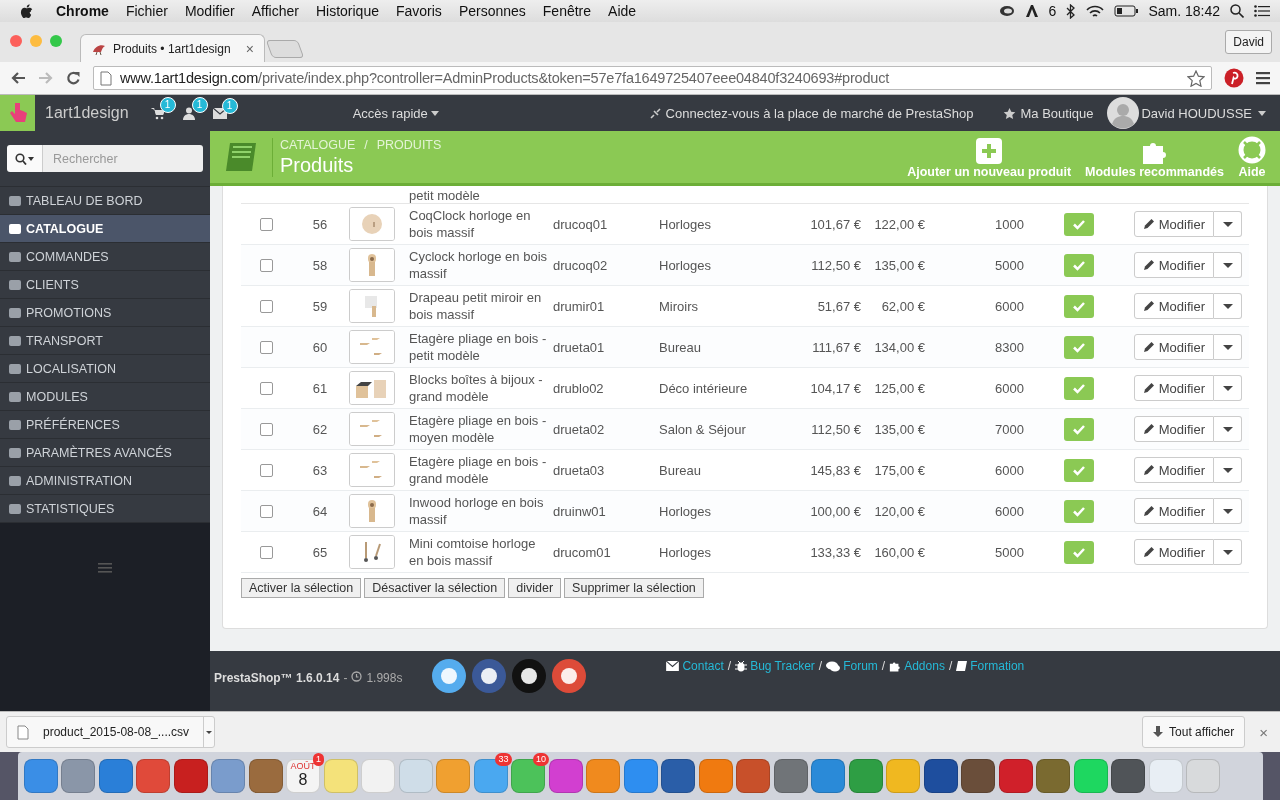 This screenshot has height=800, width=1280. What do you see at coordinates (1126, 11) in the screenshot?
I see `battery-icon` at bounding box center [1126, 11].